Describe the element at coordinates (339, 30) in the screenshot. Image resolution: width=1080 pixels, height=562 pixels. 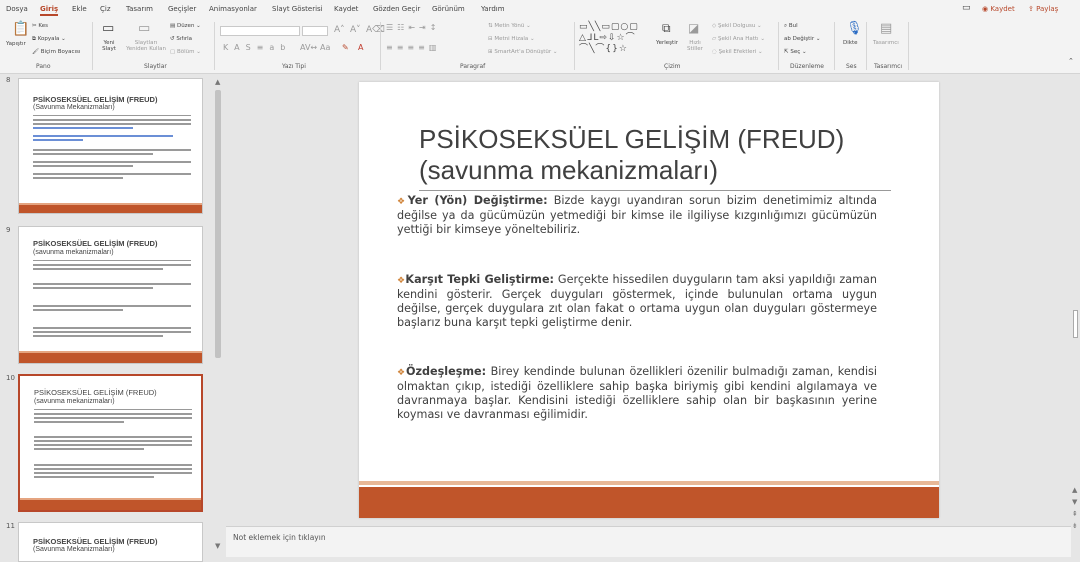
I see `grow-font-icon: A˄` at that location.